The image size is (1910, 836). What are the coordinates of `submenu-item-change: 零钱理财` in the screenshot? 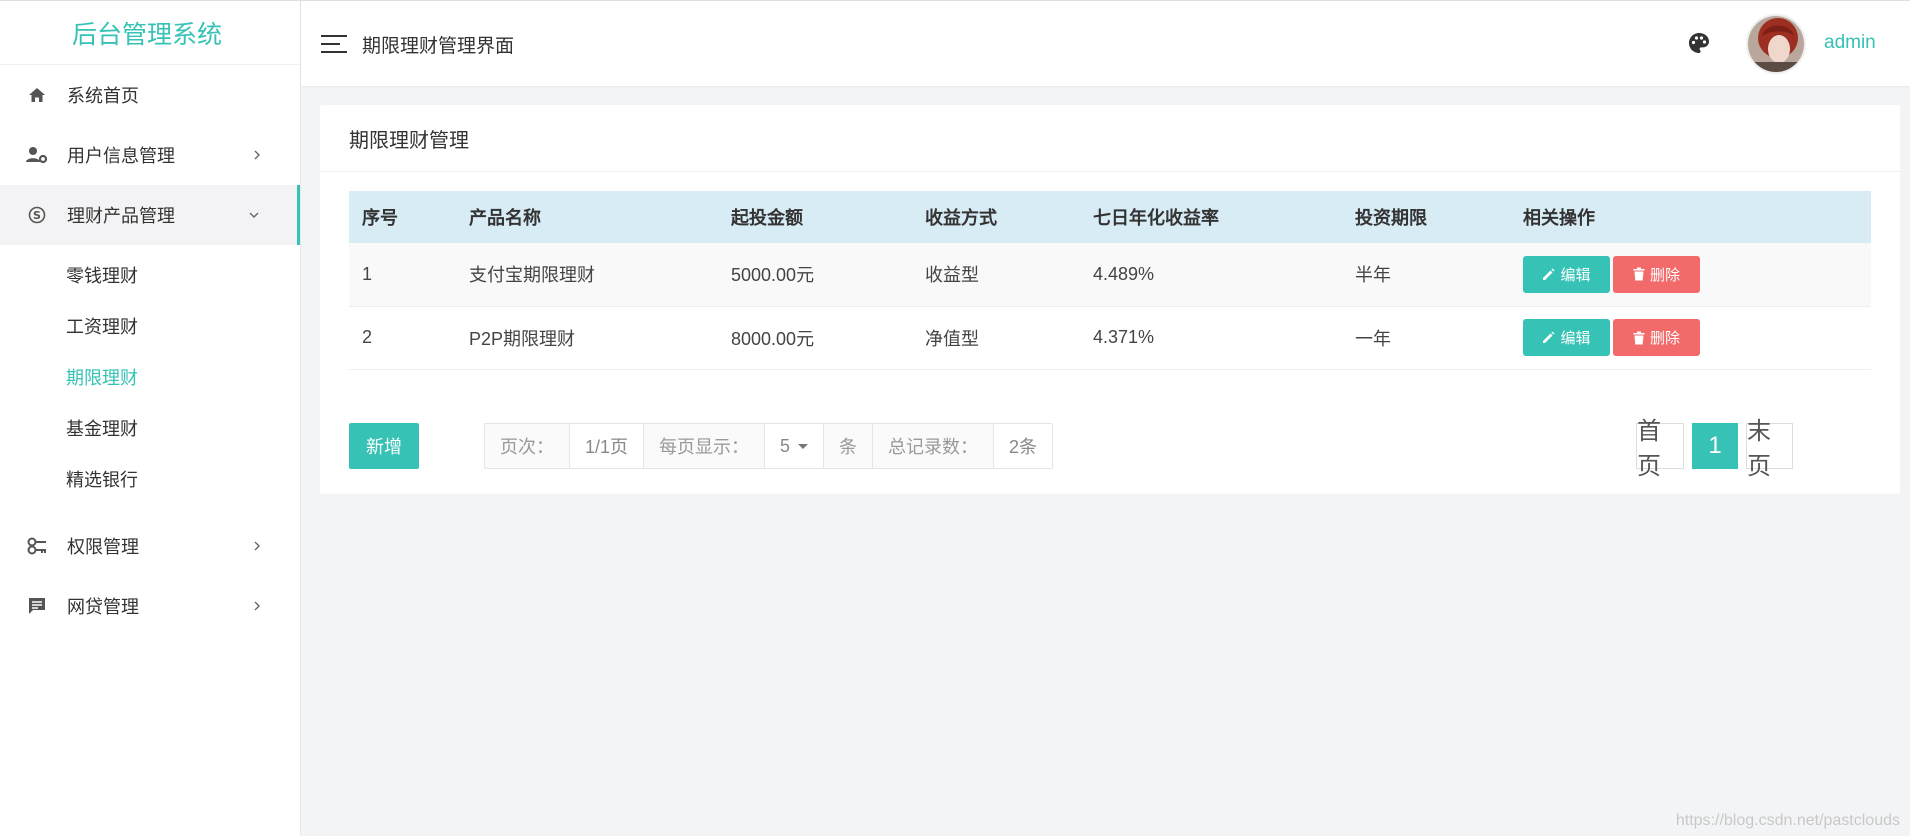 It's located at (150, 274).